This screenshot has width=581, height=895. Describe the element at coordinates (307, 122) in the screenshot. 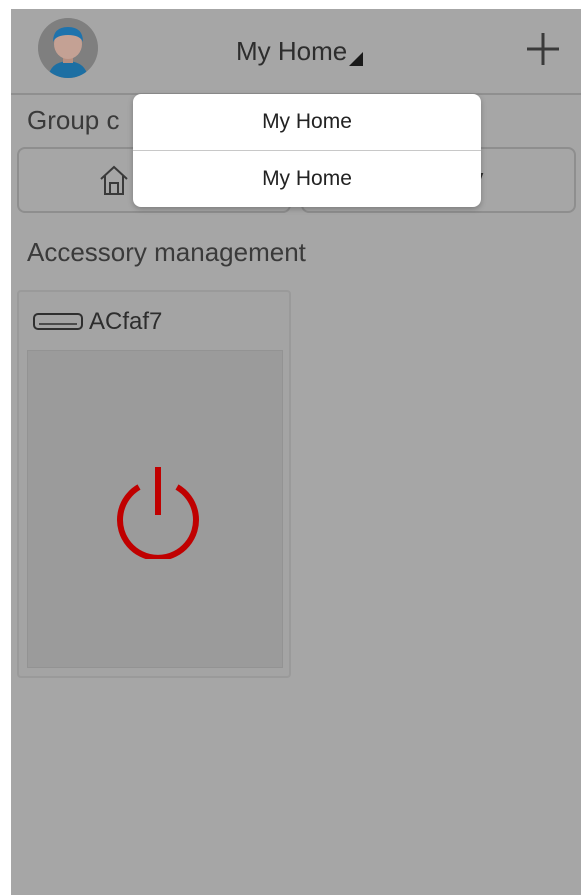

I see `dropdown-item-home-1: My Home` at that location.